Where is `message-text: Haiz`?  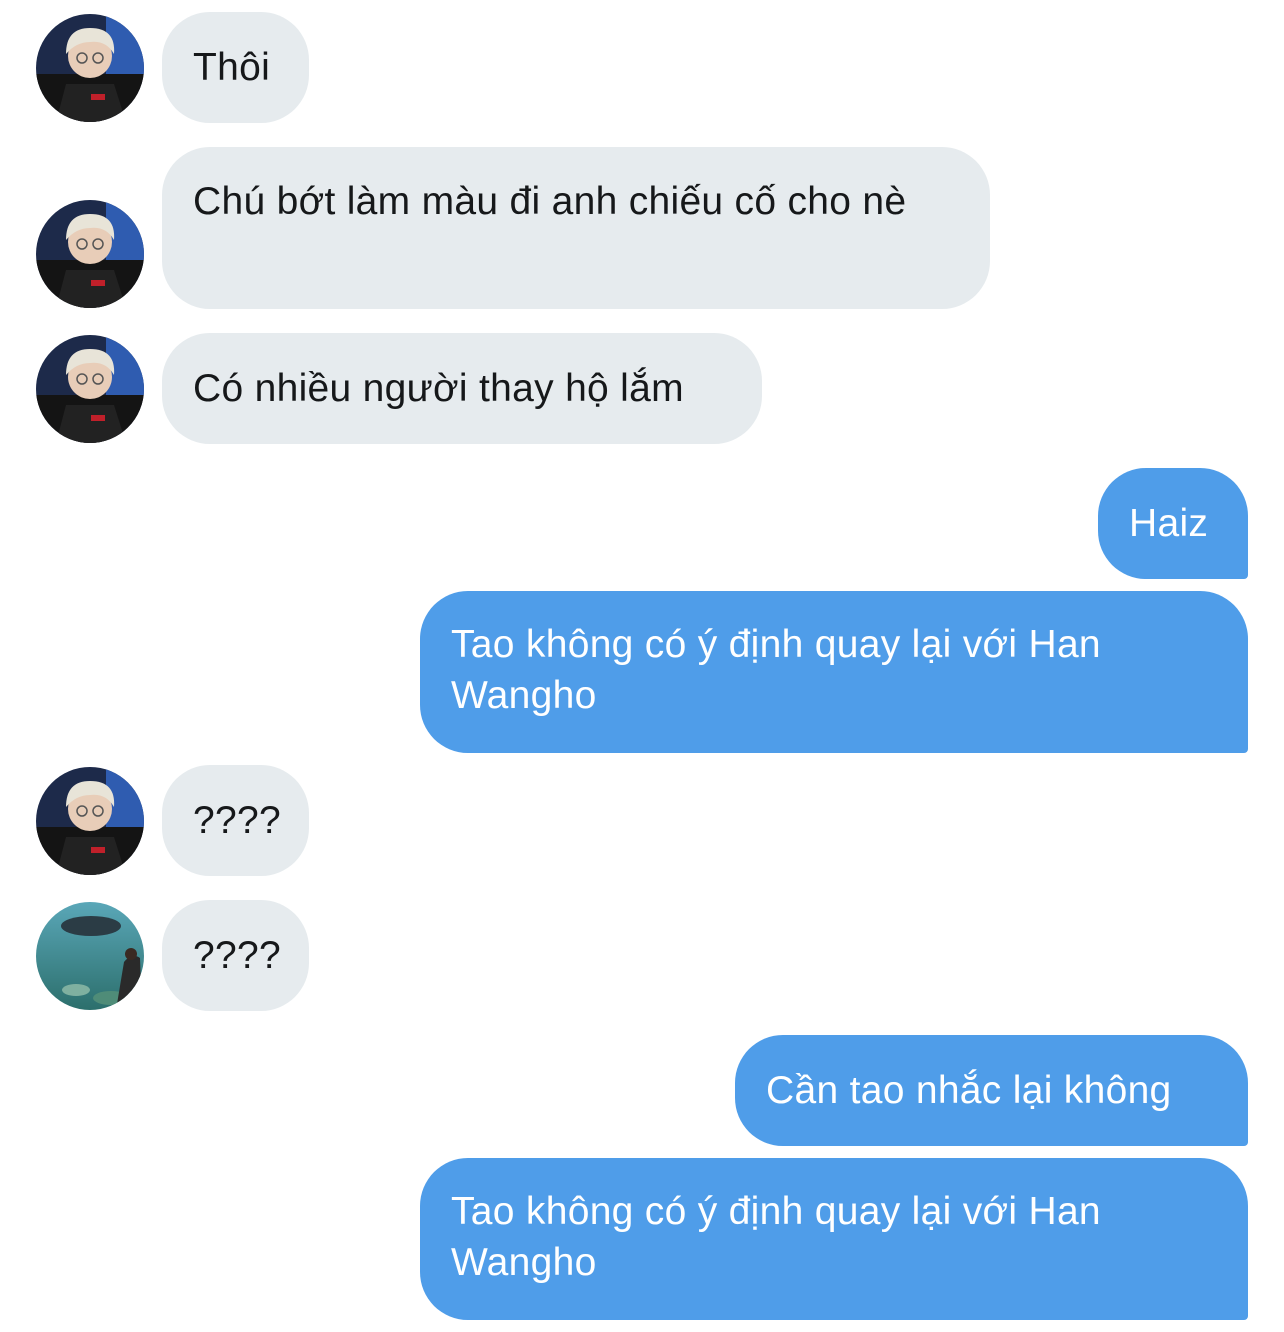 message-text: Haiz is located at coordinates (1169, 523).